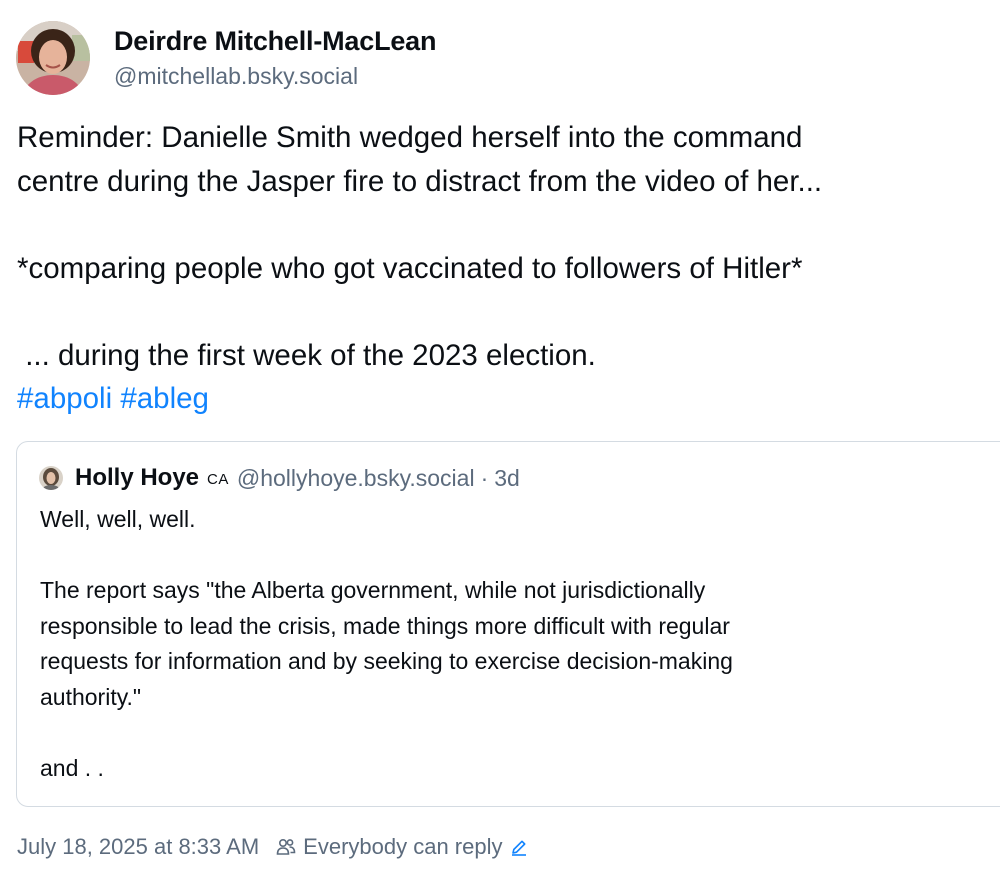 The image size is (1000, 885). I want to click on quoted-text-line: and . ., so click(72, 767).